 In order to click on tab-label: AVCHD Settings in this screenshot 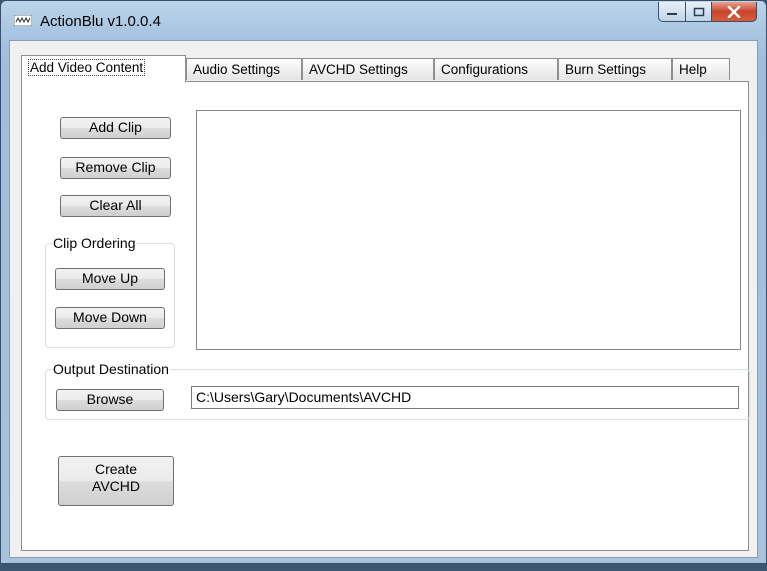, I will do `click(358, 69)`.